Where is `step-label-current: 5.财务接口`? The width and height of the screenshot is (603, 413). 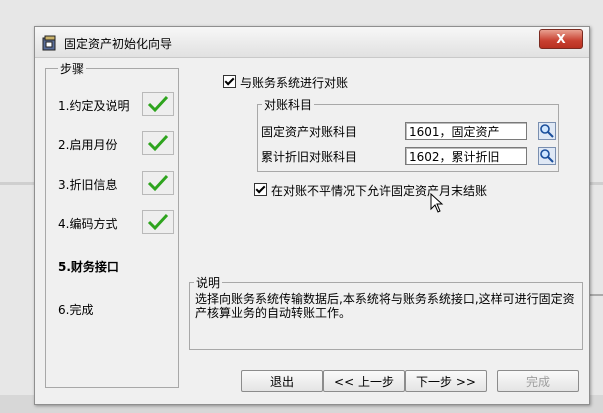
step-label-current: 5.财务接口 is located at coordinates (88, 267).